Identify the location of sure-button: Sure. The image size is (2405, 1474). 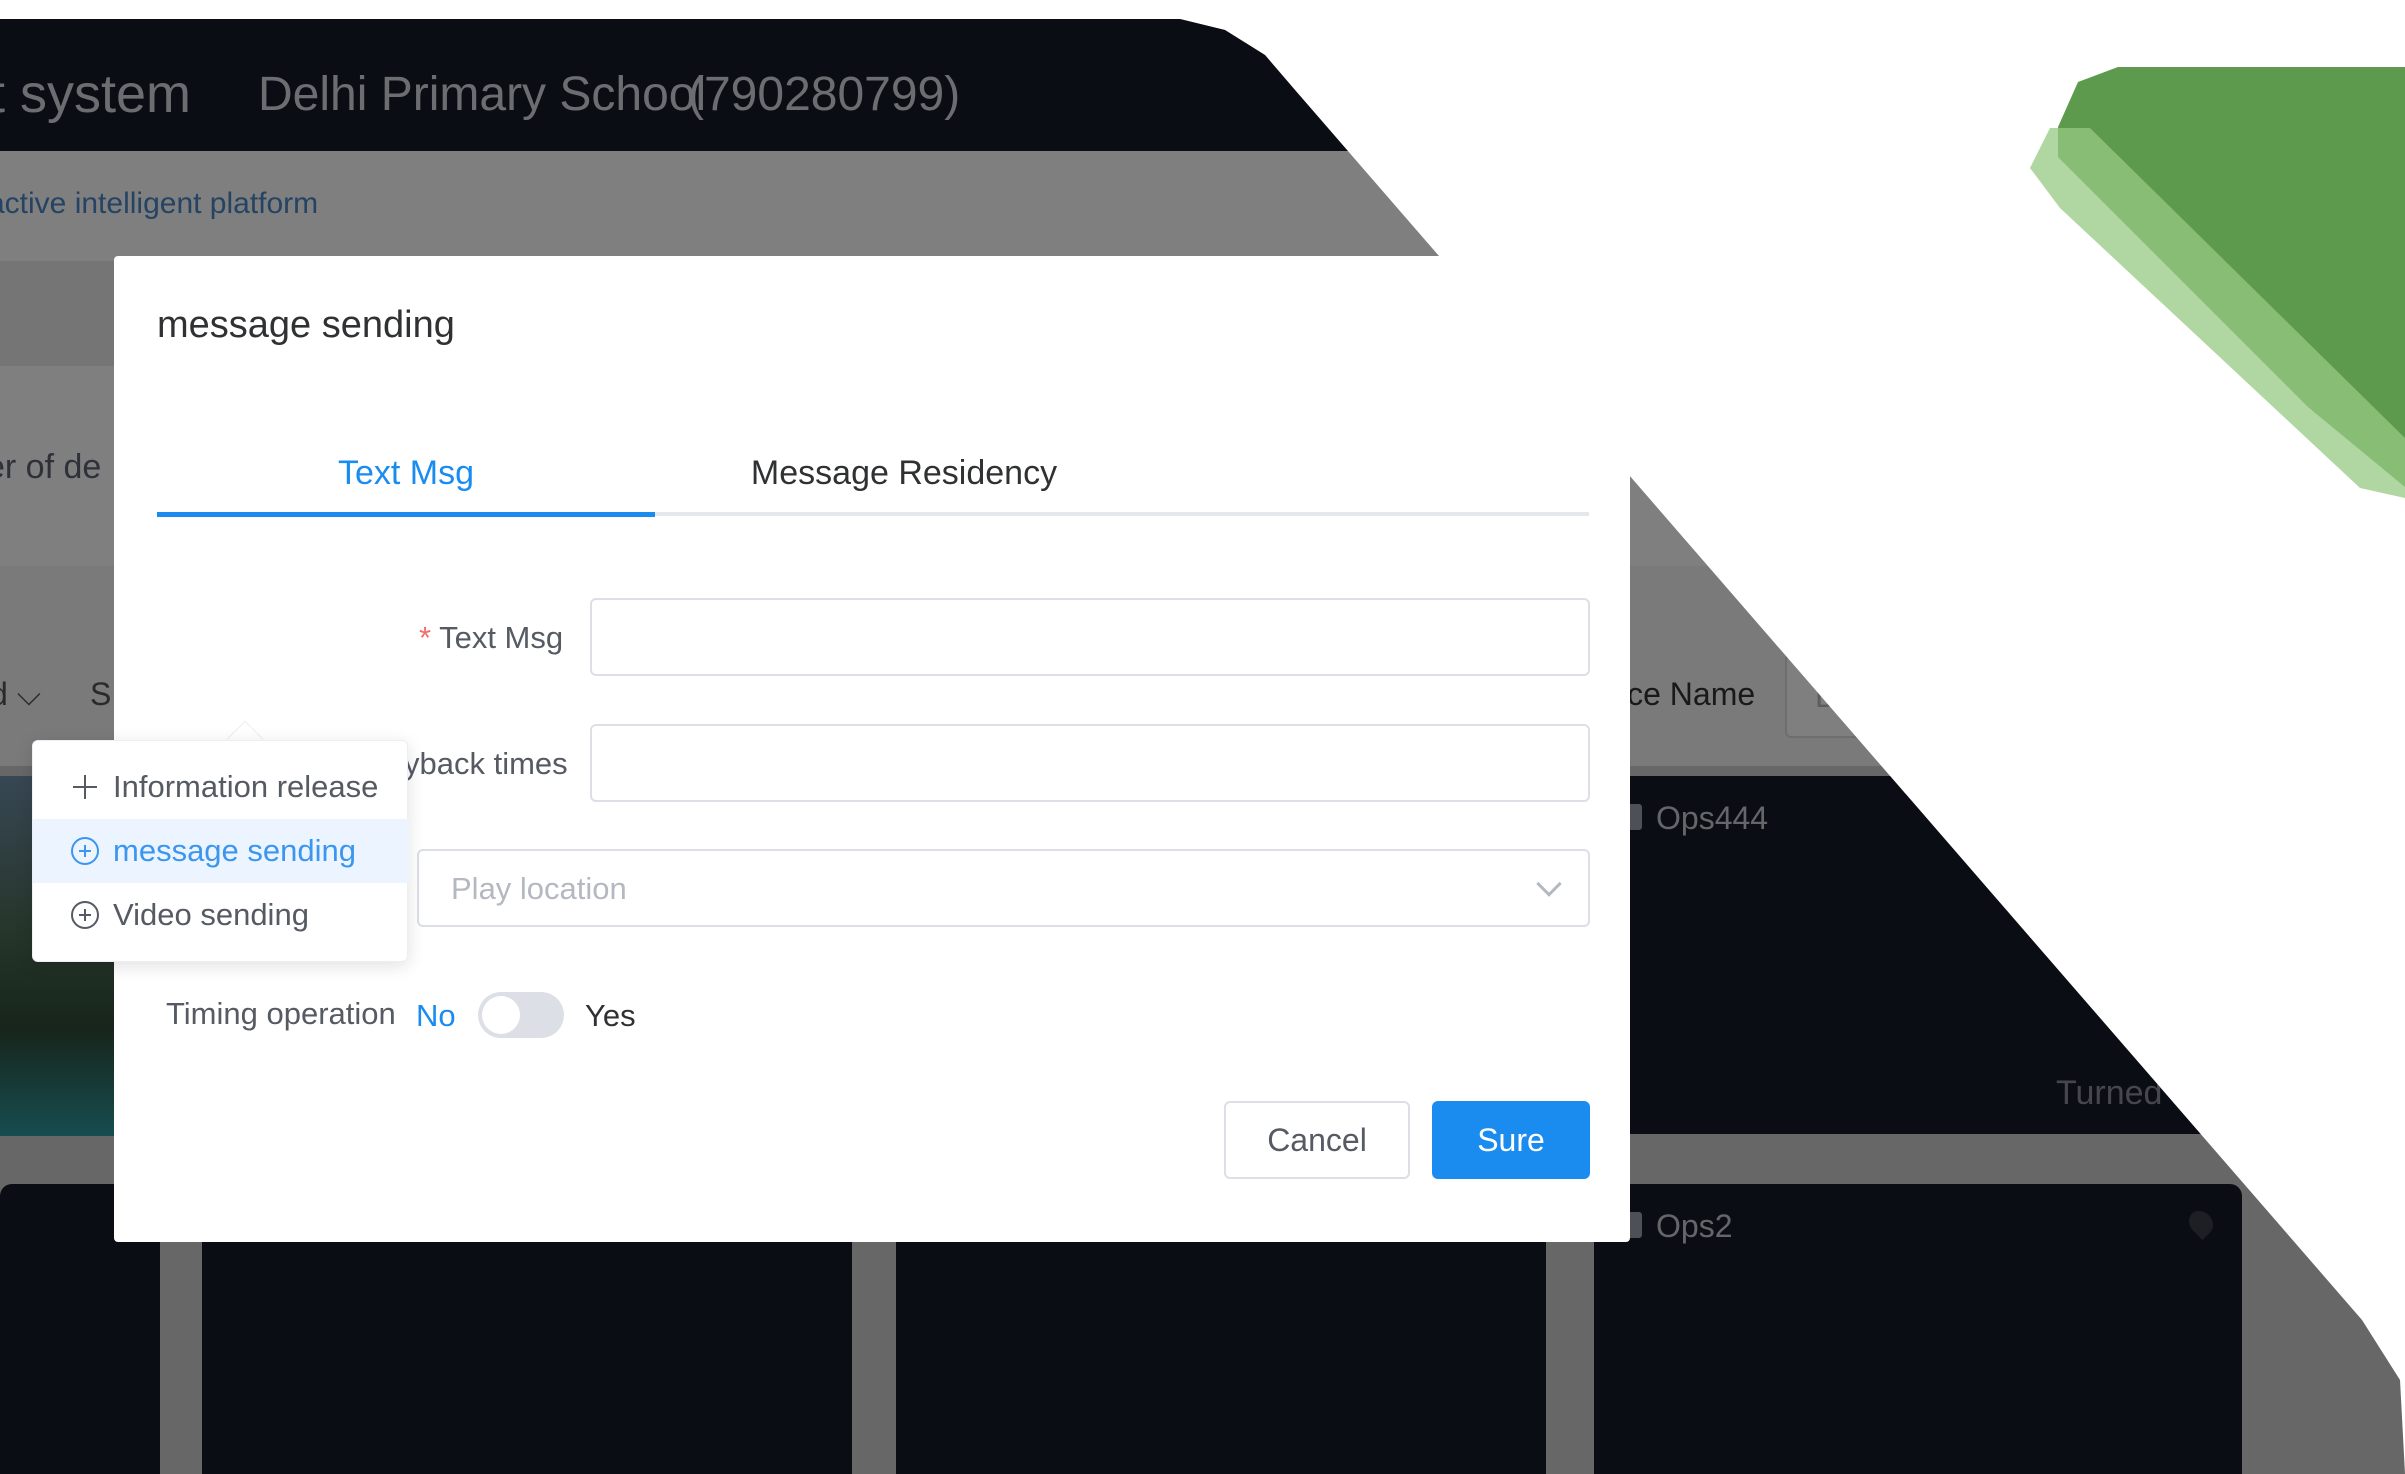
(1511, 1140).